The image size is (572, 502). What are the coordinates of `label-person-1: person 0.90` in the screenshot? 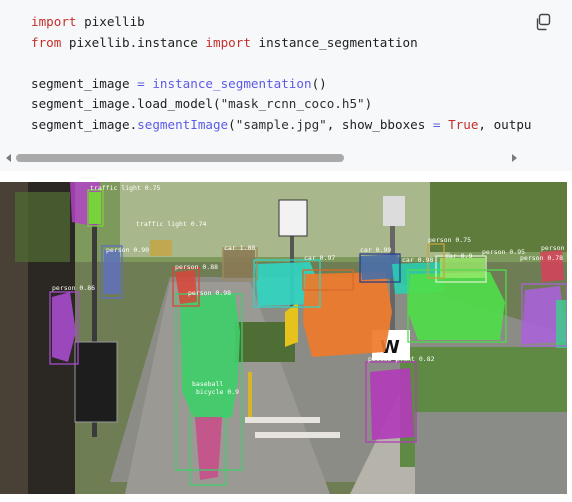 It's located at (127, 250).